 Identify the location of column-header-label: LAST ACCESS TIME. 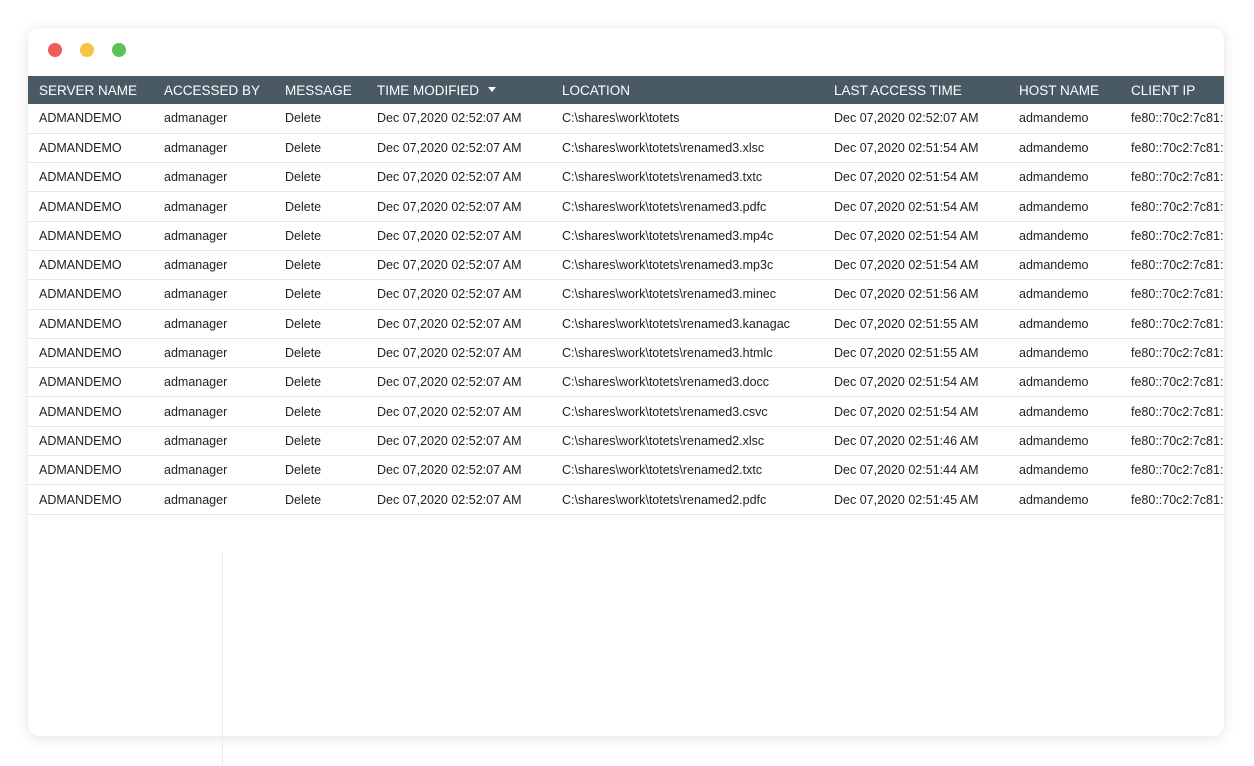
(898, 90).